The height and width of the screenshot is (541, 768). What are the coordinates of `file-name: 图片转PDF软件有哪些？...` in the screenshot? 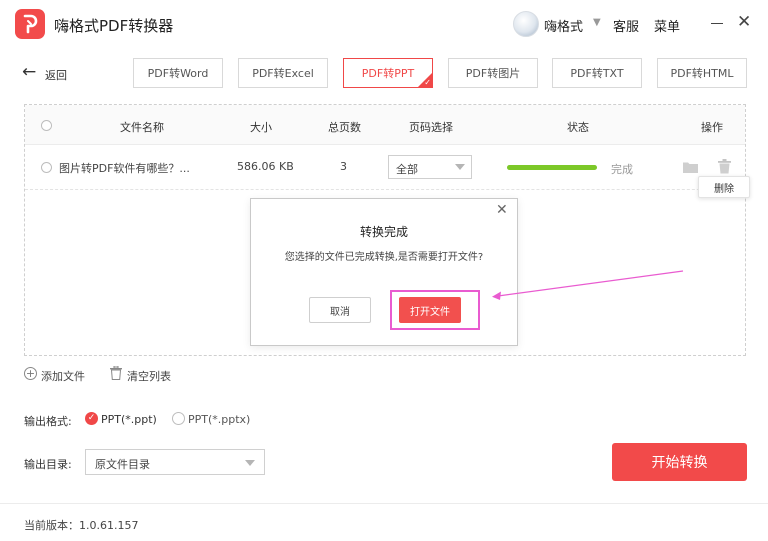 It's located at (124, 168).